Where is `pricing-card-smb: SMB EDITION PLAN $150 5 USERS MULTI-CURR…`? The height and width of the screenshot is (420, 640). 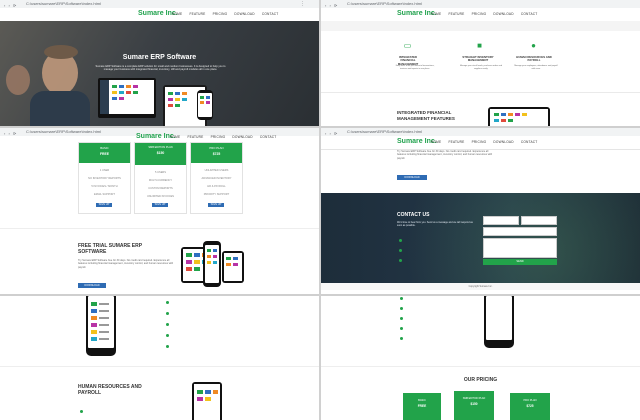
pricing-card-smb: SMB EDITION PLAN $150 5 USERS MULTI-CURR… is located at coordinates (160, 178).